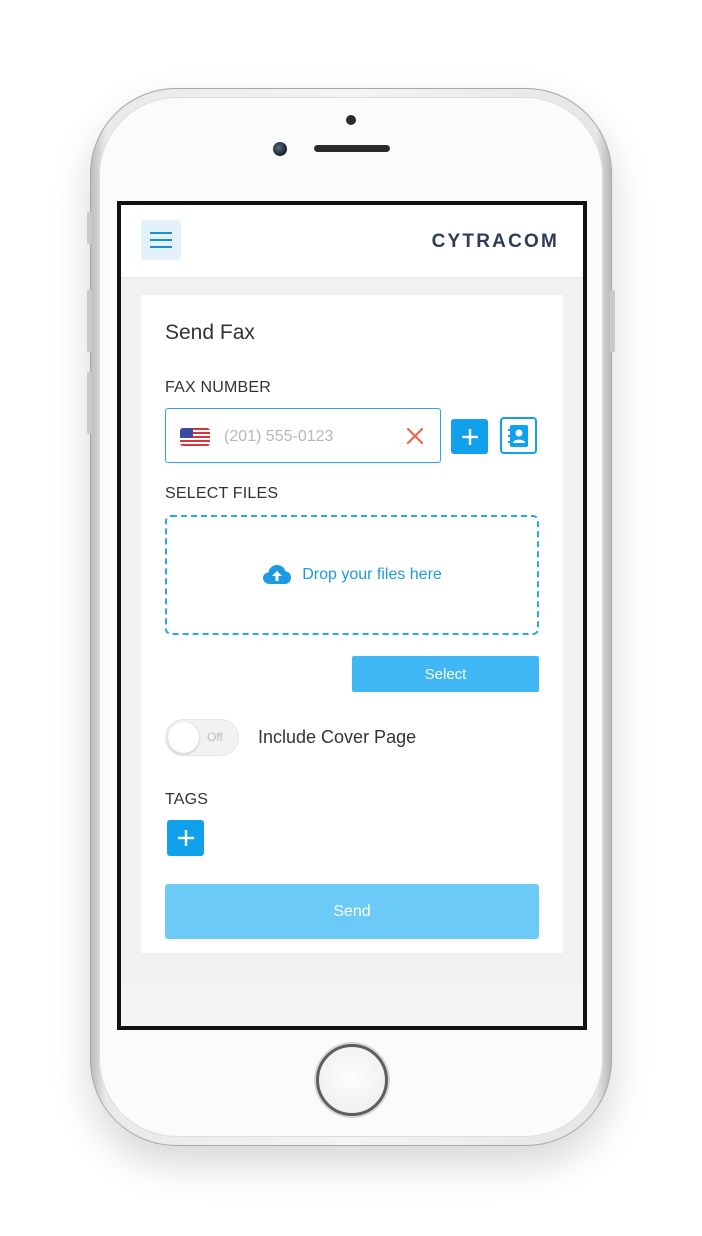 This screenshot has height=1236, width=702. I want to click on file-dropzone: Drop your files here, so click(352, 575).